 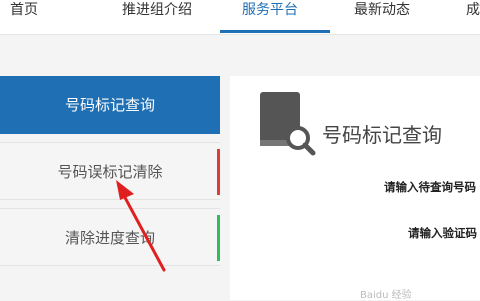 I want to click on nav-item-about: 推进组介绍, so click(x=157, y=13).